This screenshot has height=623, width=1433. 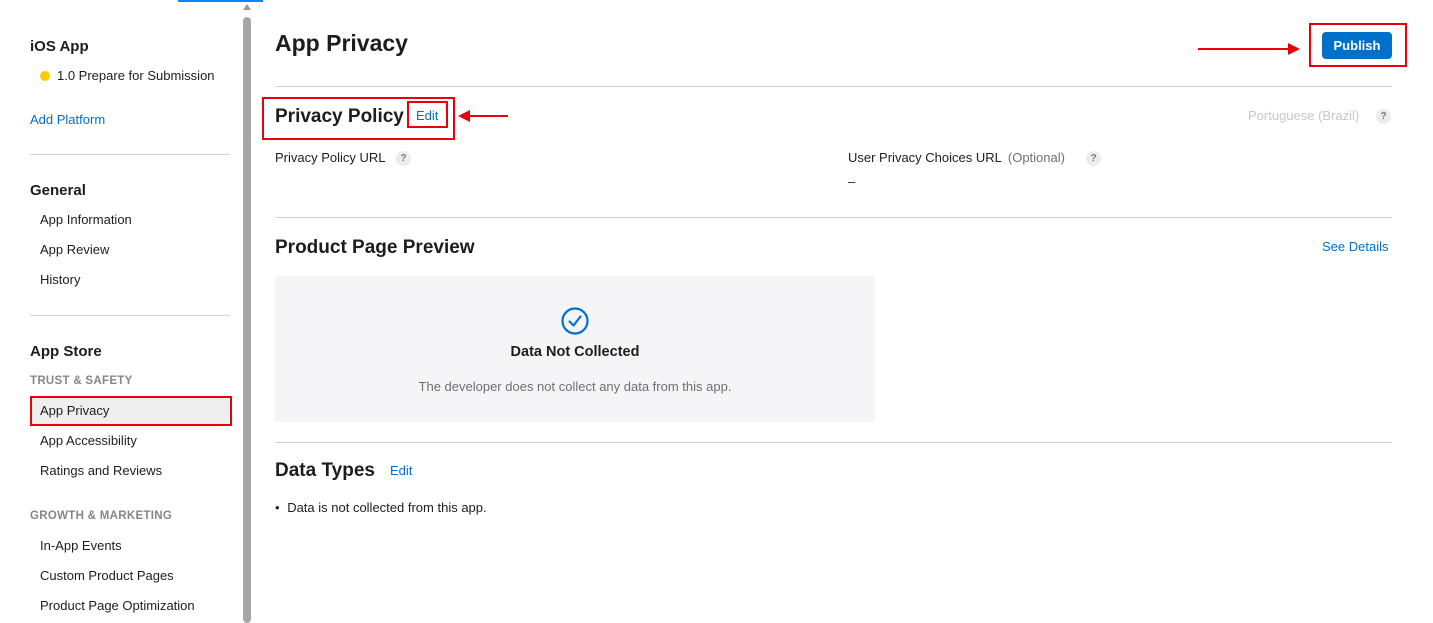 I want to click on sidebar-item-app-information: App Information, so click(x=86, y=219).